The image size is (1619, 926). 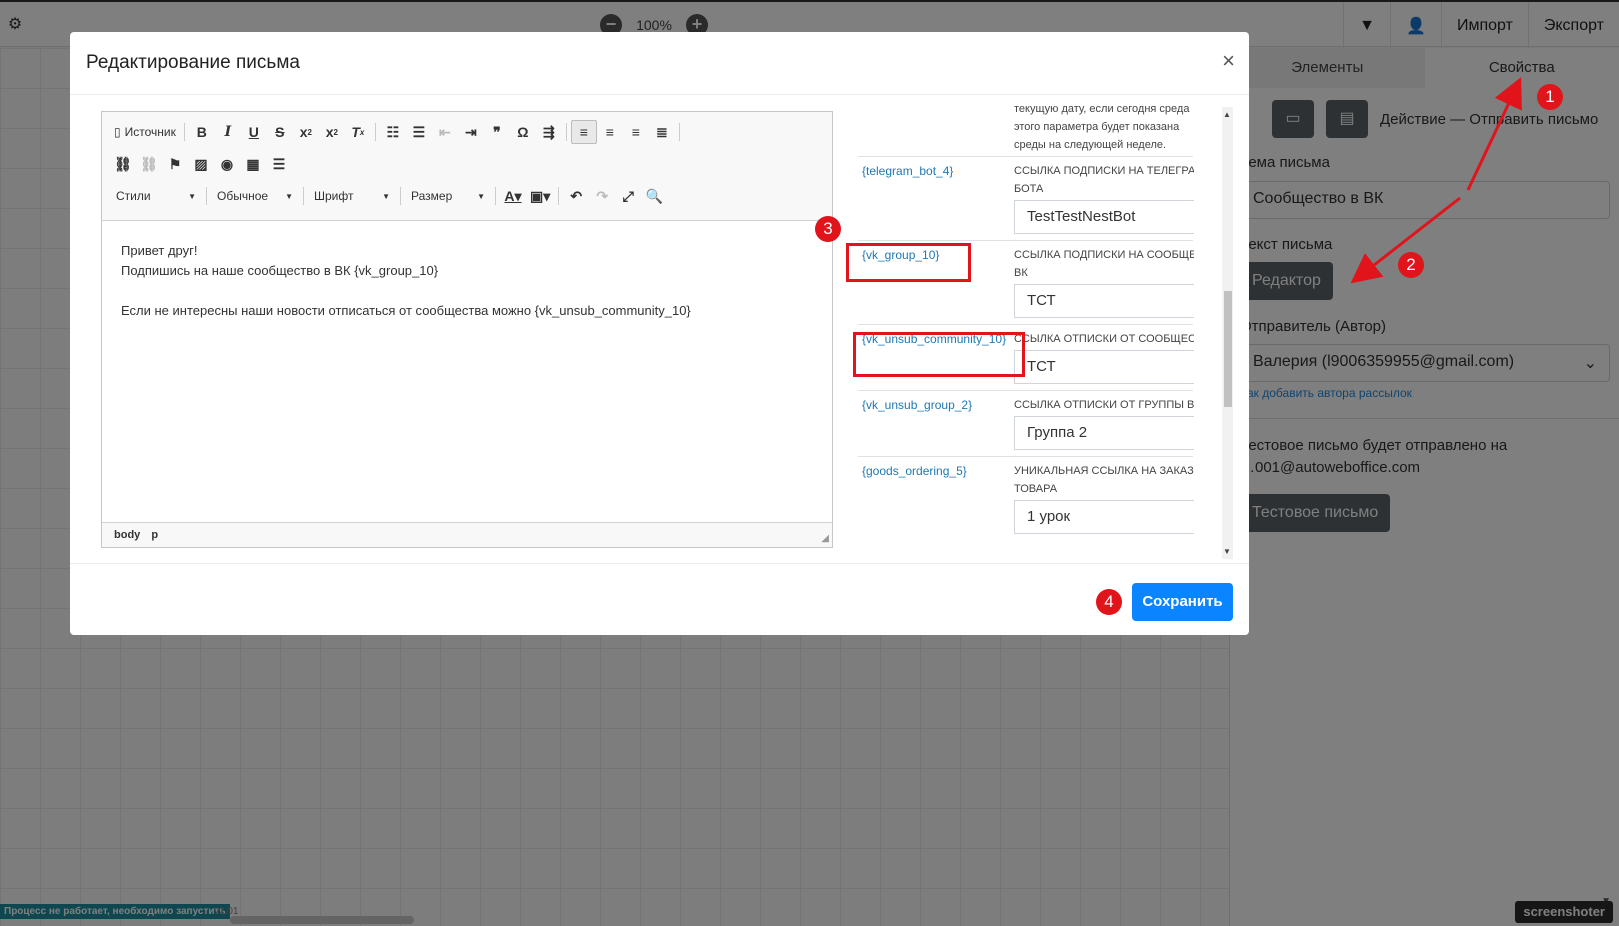 What do you see at coordinates (1494, 134) in the screenshot?
I see `arrow-to-properties` at bounding box center [1494, 134].